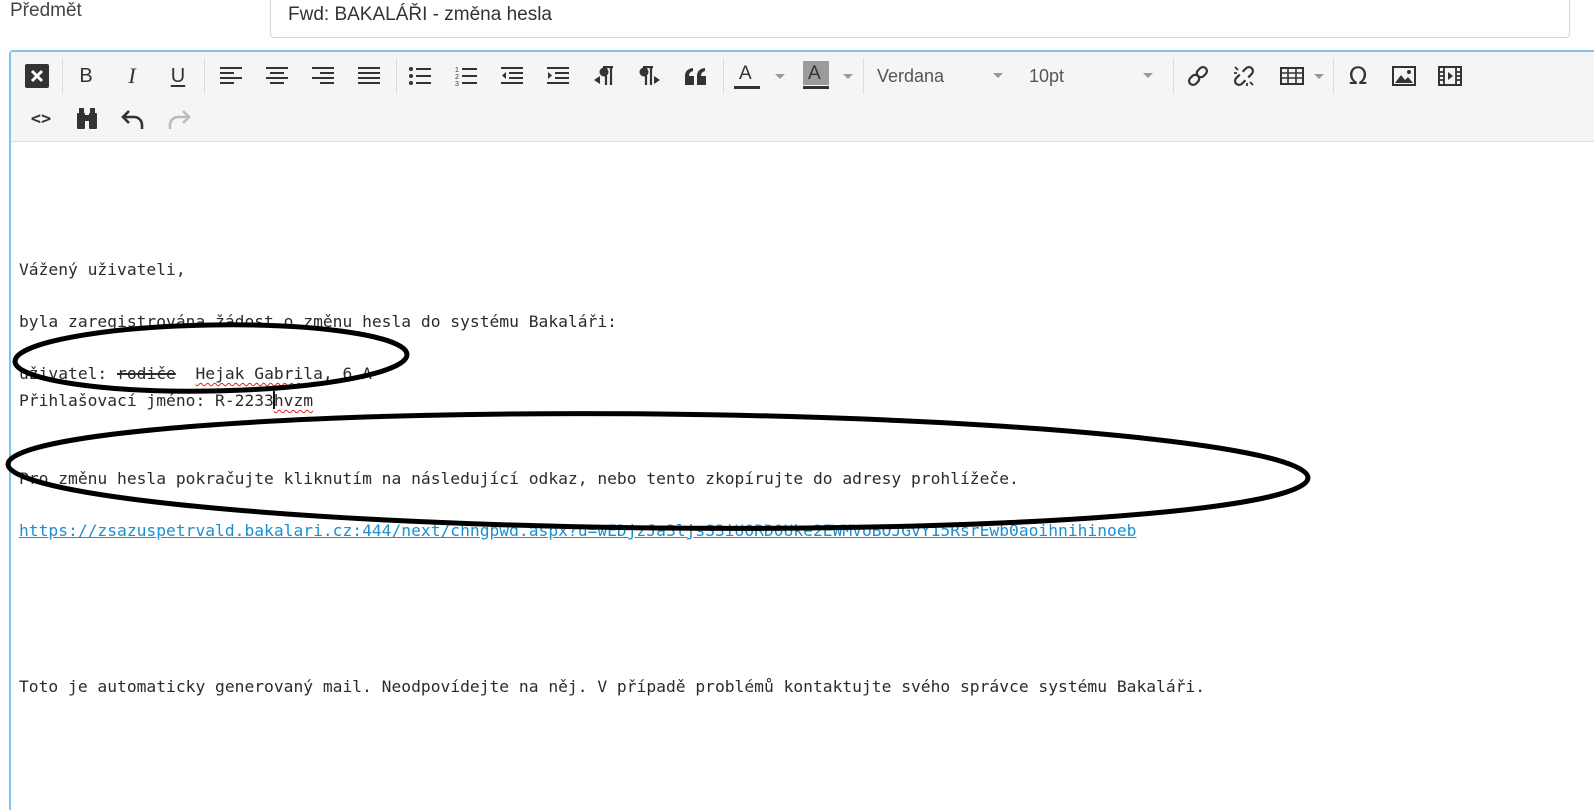 This screenshot has height=810, width=1594. What do you see at coordinates (46, 10) in the screenshot?
I see `subject-label: Předmět` at bounding box center [46, 10].